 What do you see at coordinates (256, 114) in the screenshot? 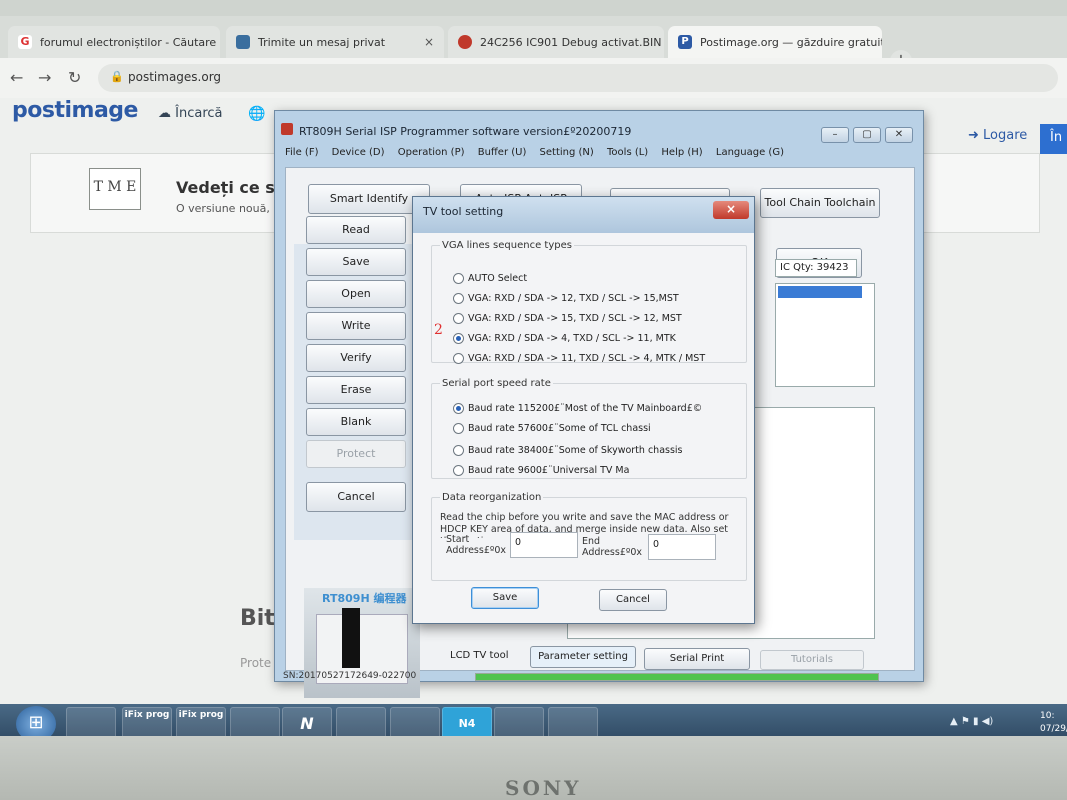
I see `globe-icon: 🌐` at bounding box center [256, 114].